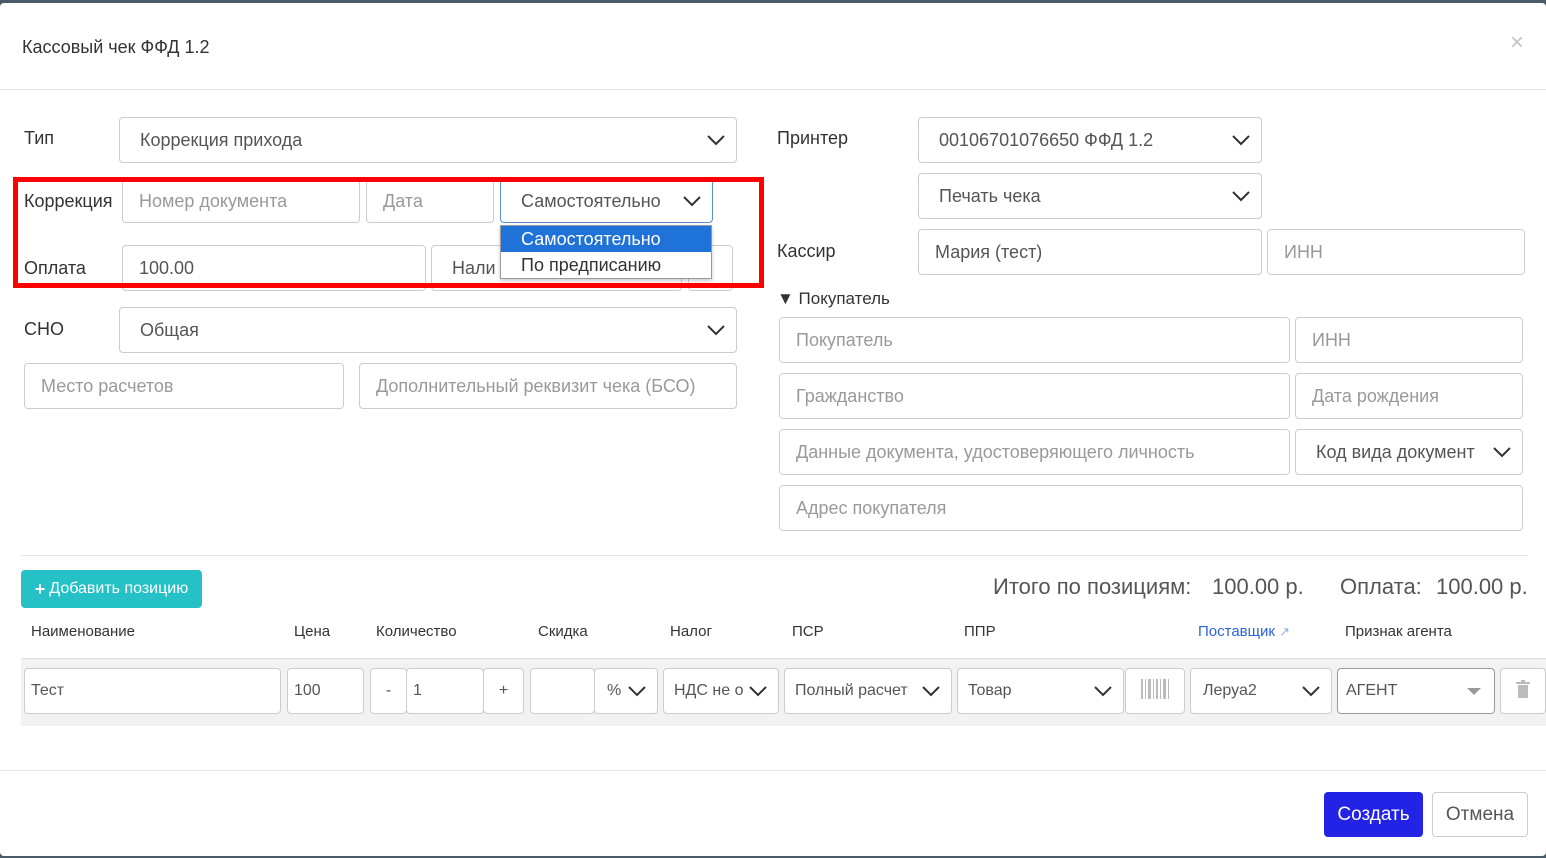  Describe the element at coordinates (40, 588) in the screenshot. I see `plus-icon: +` at that location.